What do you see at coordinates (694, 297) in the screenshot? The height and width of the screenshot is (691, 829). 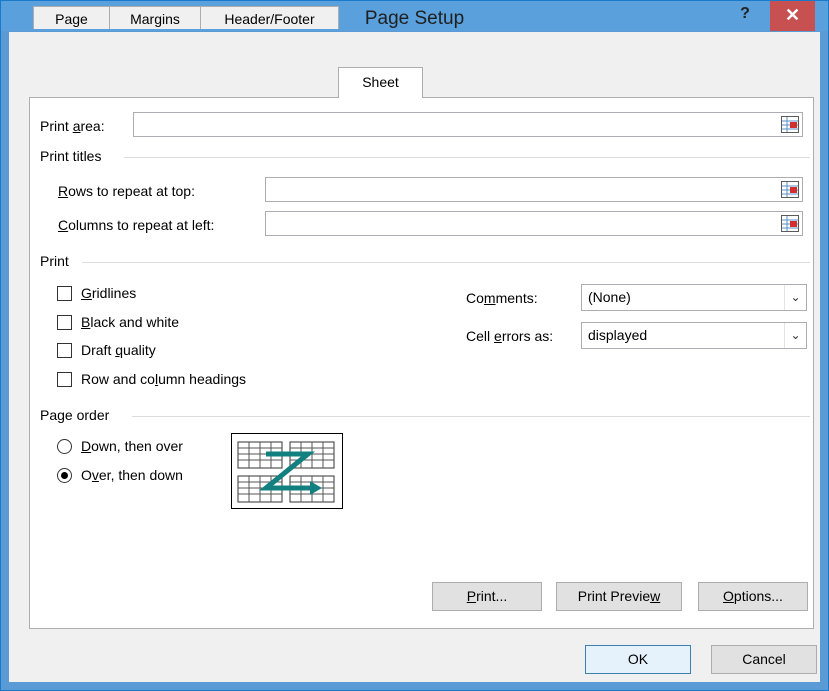 I see `comments-select: (None) ⌄` at bounding box center [694, 297].